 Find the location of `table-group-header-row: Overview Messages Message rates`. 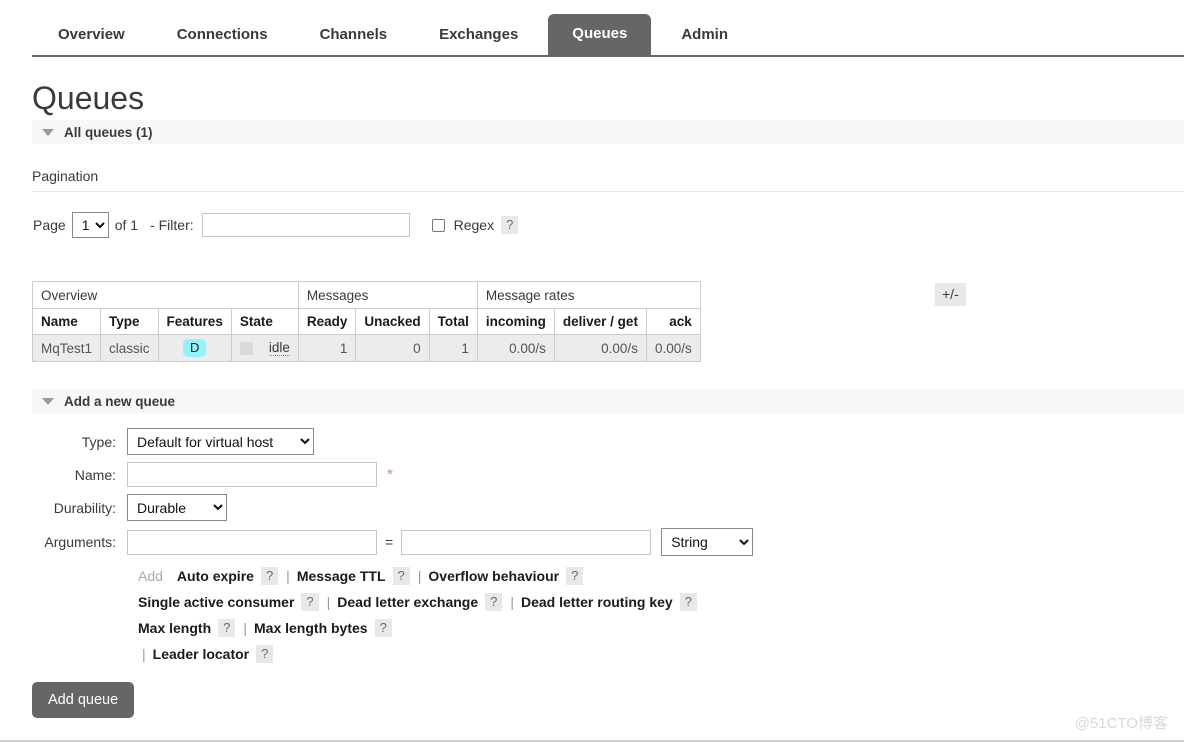

table-group-header-row: Overview Messages Message rates is located at coordinates (366, 295).